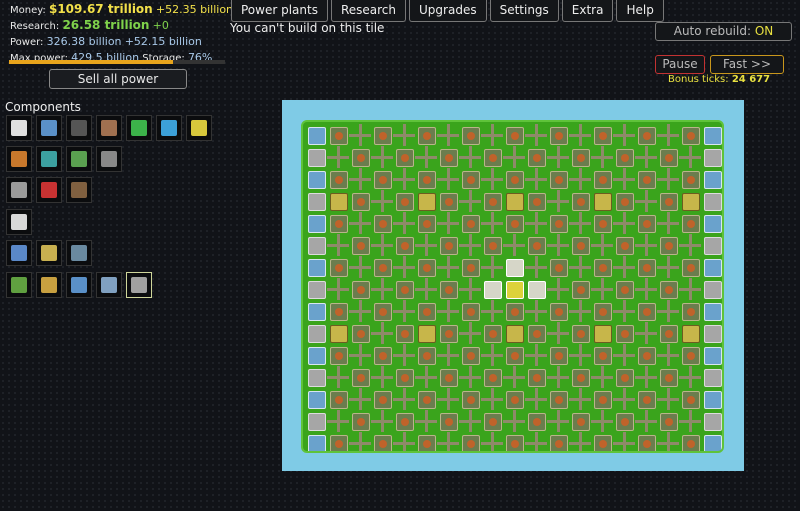  I want to click on fast-button: Fast >>, so click(747, 64).